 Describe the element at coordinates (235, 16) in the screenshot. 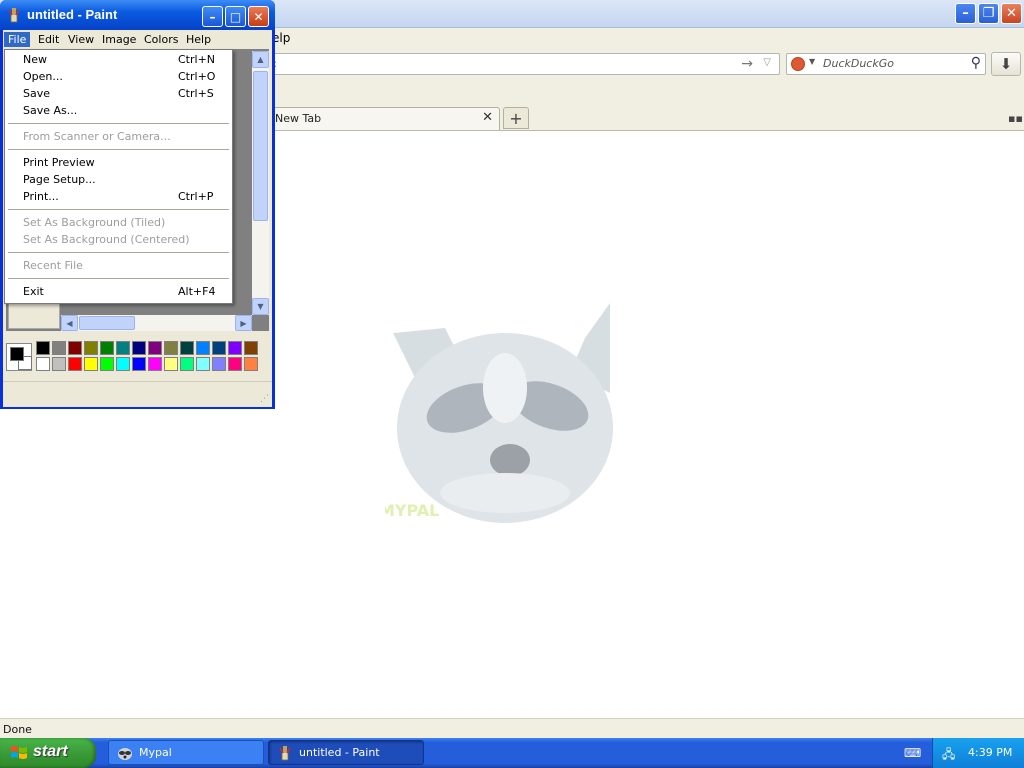

I see `paint-maximize-button: □` at that location.